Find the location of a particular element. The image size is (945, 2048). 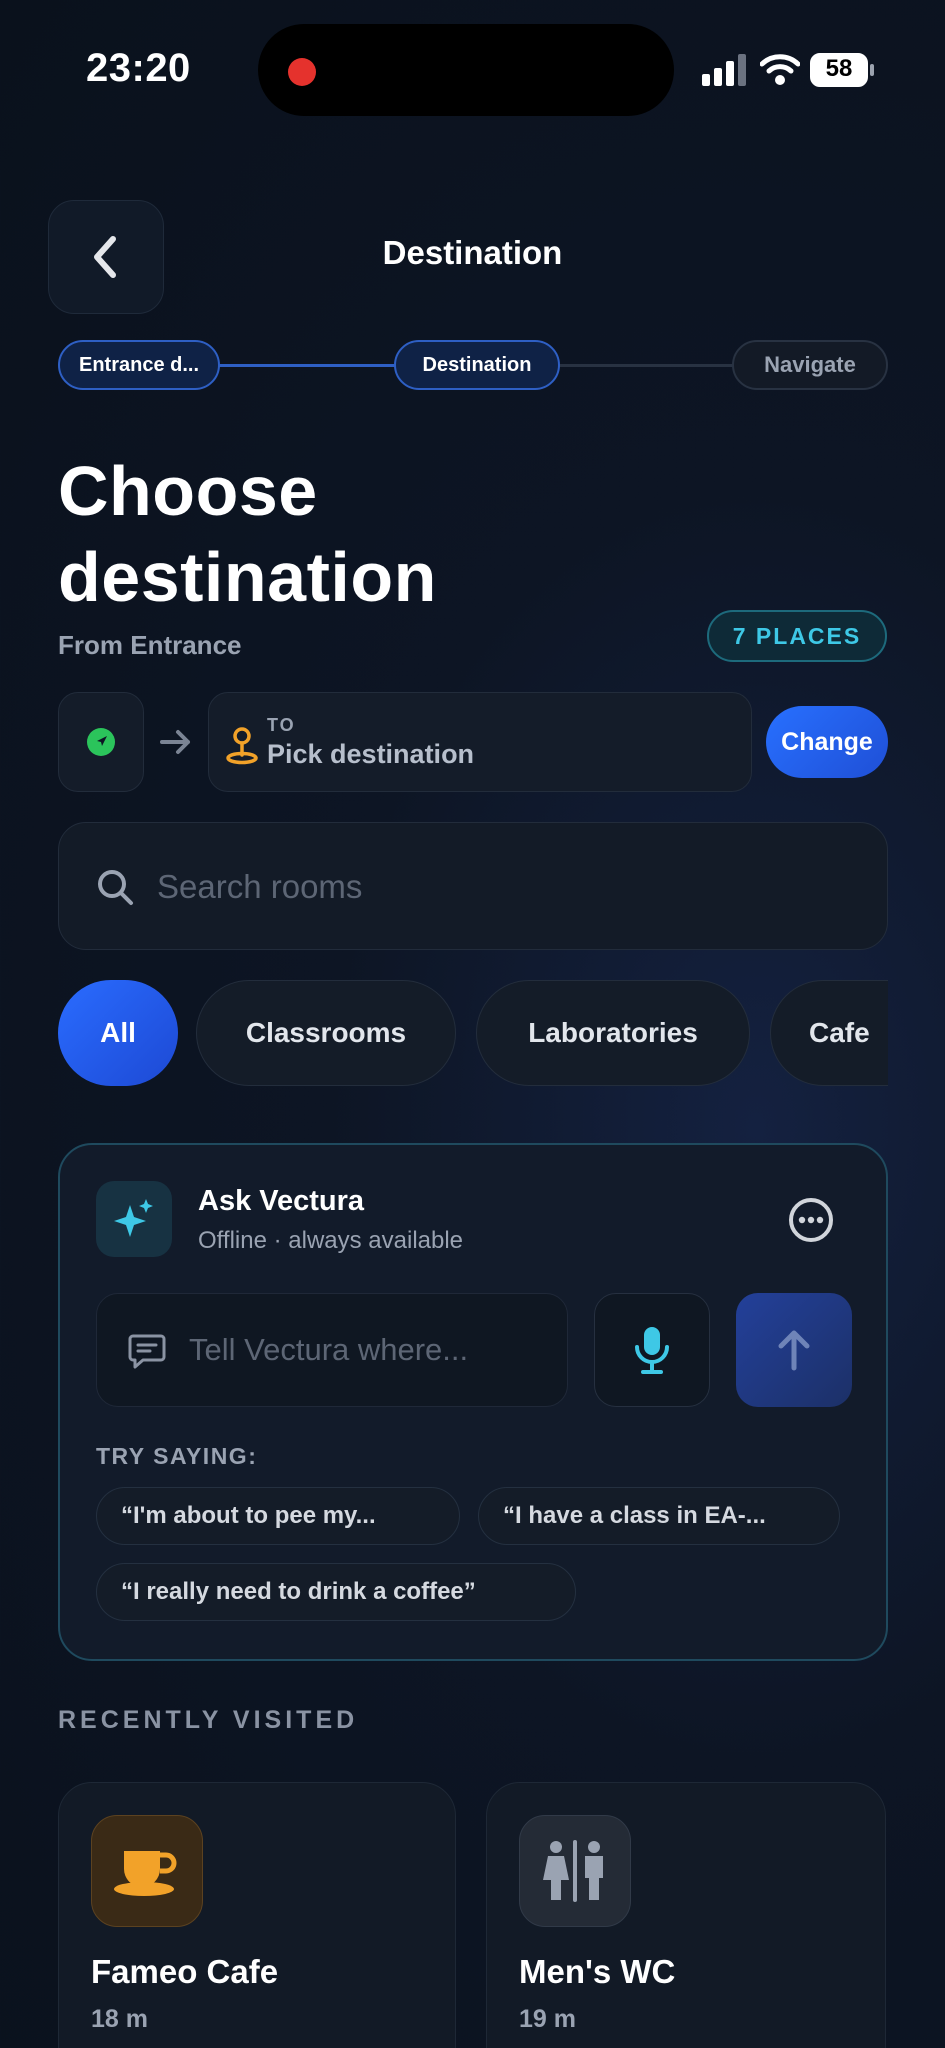

send-button is located at coordinates (794, 1350).